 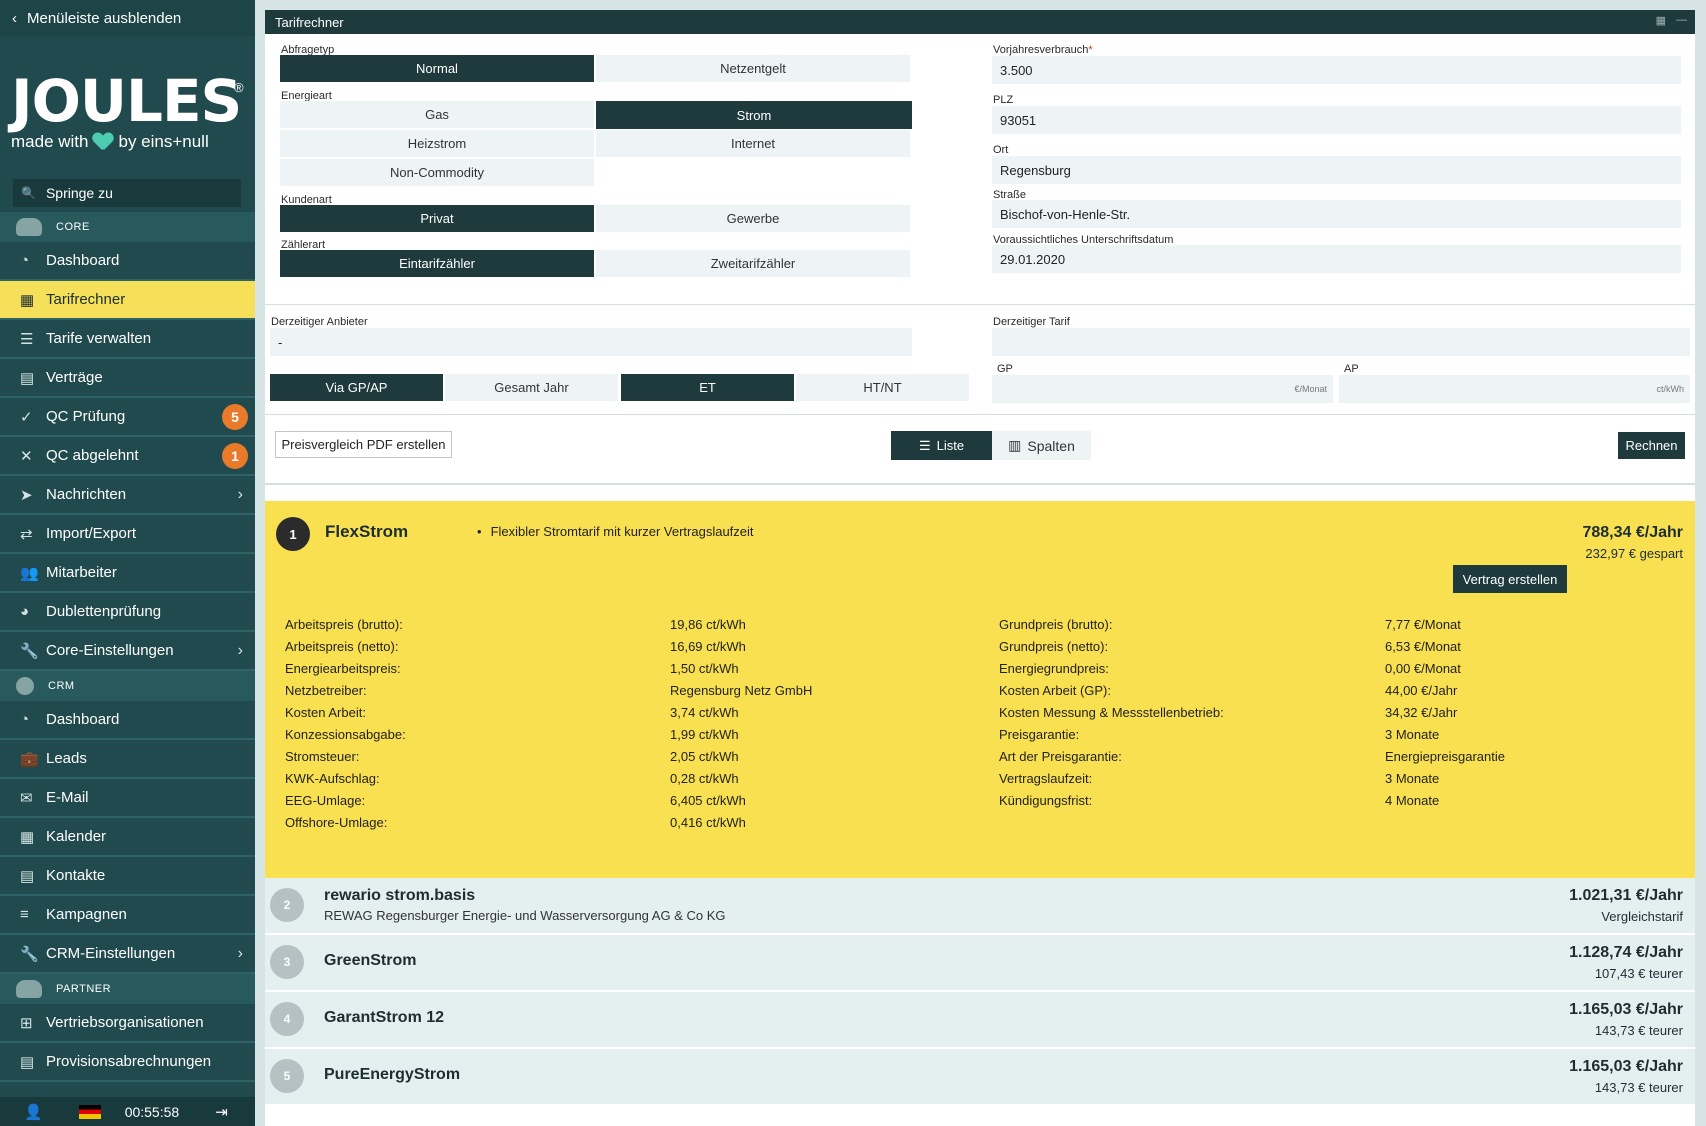 What do you see at coordinates (127, 417) in the screenshot?
I see `sidebar-item-qc-pruefung: ✓ QC Prüfung 5` at bounding box center [127, 417].